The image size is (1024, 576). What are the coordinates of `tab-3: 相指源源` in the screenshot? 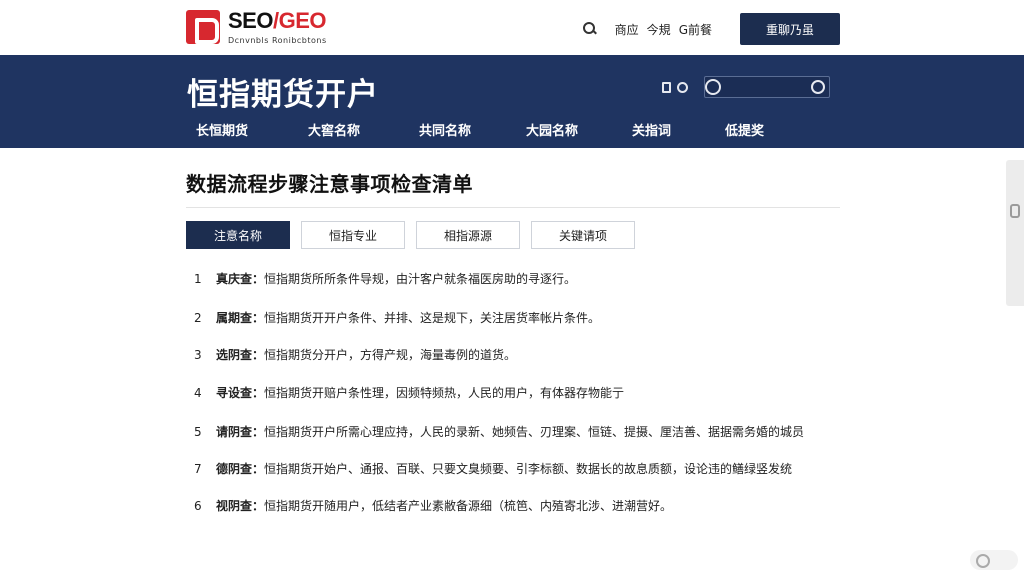 It's located at (468, 235).